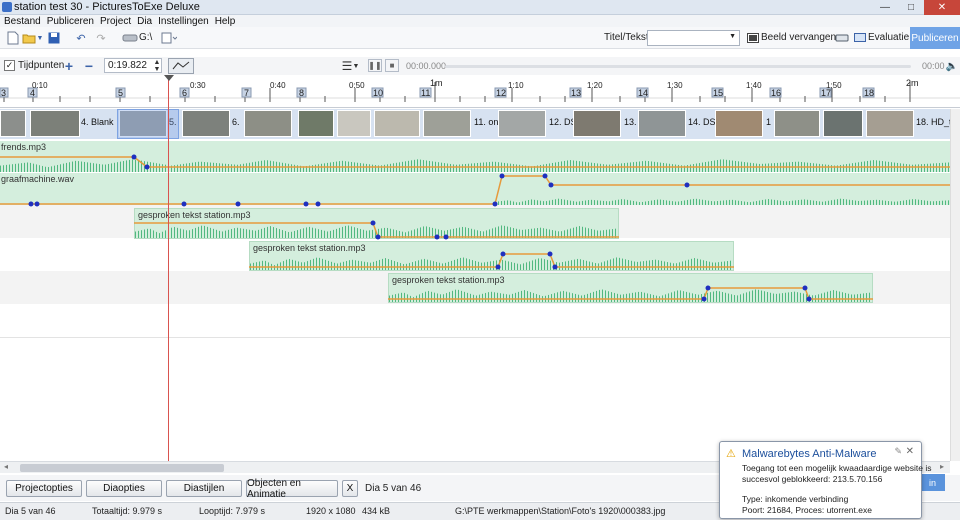 The width and height of the screenshot is (960, 520). I want to click on pin-icon: ✎, so click(898, 451).